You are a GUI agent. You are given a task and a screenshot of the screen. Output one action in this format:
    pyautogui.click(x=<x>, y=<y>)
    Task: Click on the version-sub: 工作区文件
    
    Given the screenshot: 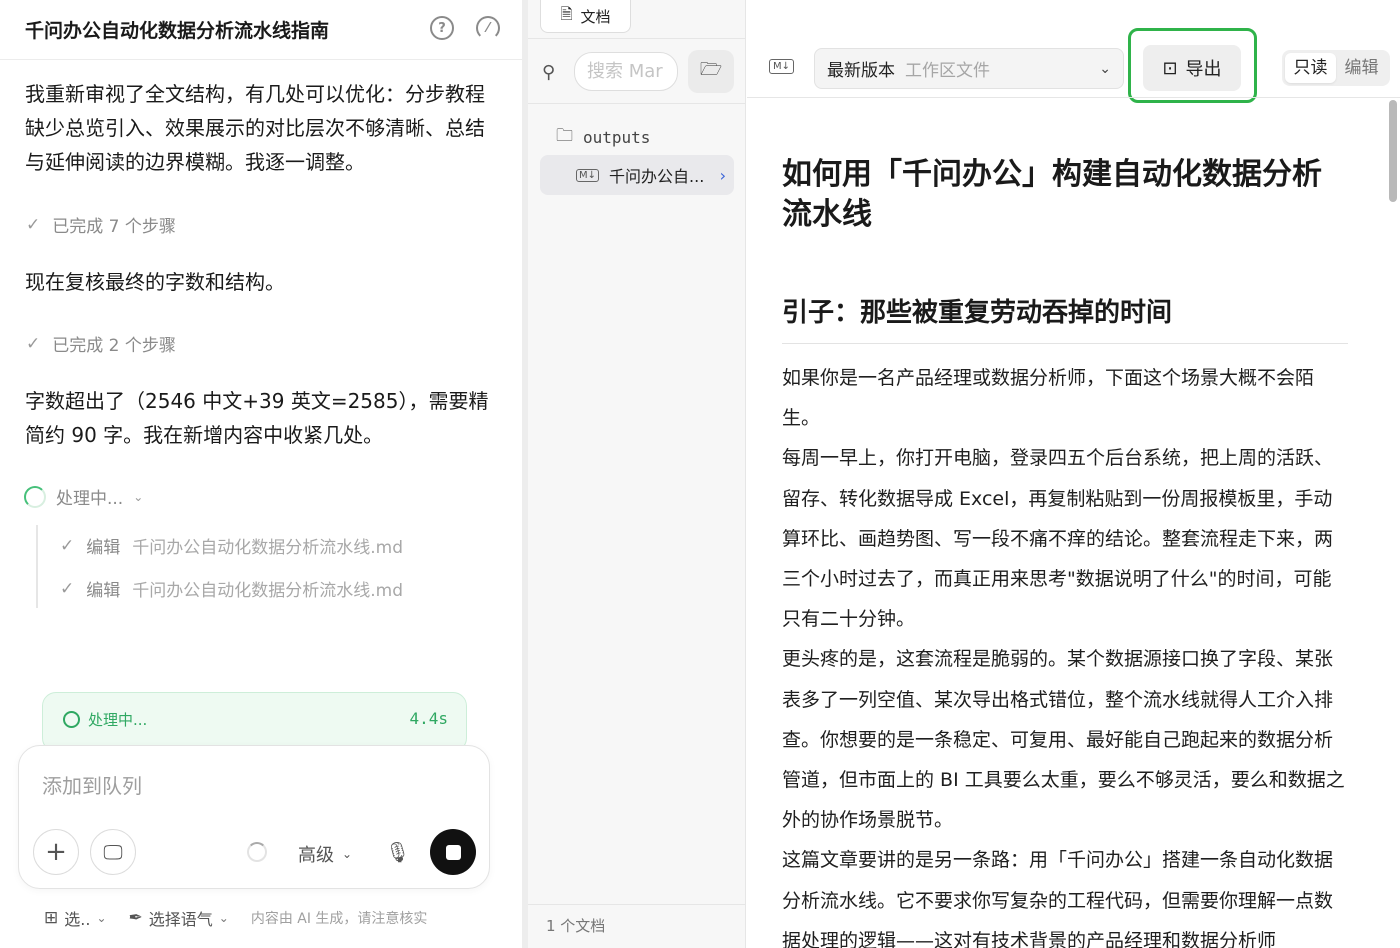 What is the action you would take?
    pyautogui.click(x=947, y=71)
    